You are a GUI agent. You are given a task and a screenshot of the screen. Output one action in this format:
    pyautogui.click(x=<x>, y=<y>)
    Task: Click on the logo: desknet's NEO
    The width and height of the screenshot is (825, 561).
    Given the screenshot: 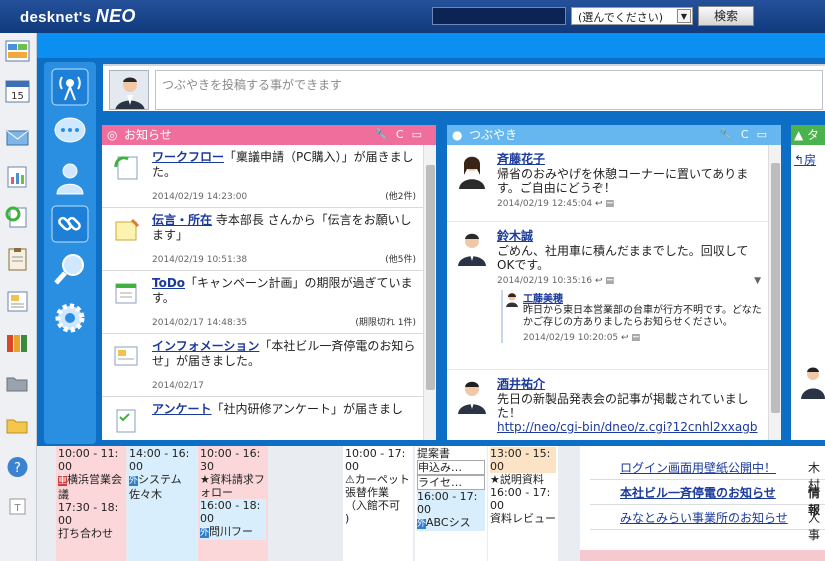 What is the action you would take?
    pyautogui.click(x=78, y=16)
    